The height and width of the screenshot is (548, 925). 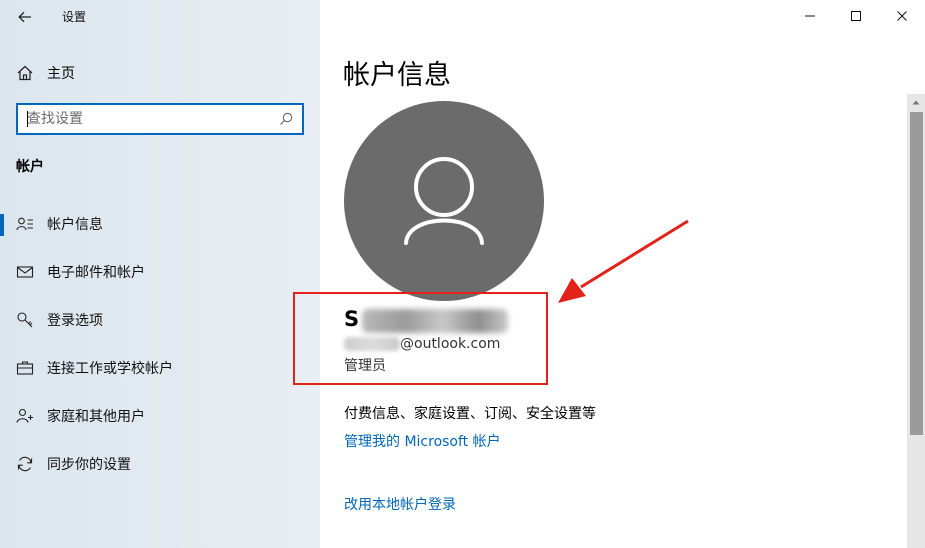 I want to click on text-caret, so click(x=27, y=119).